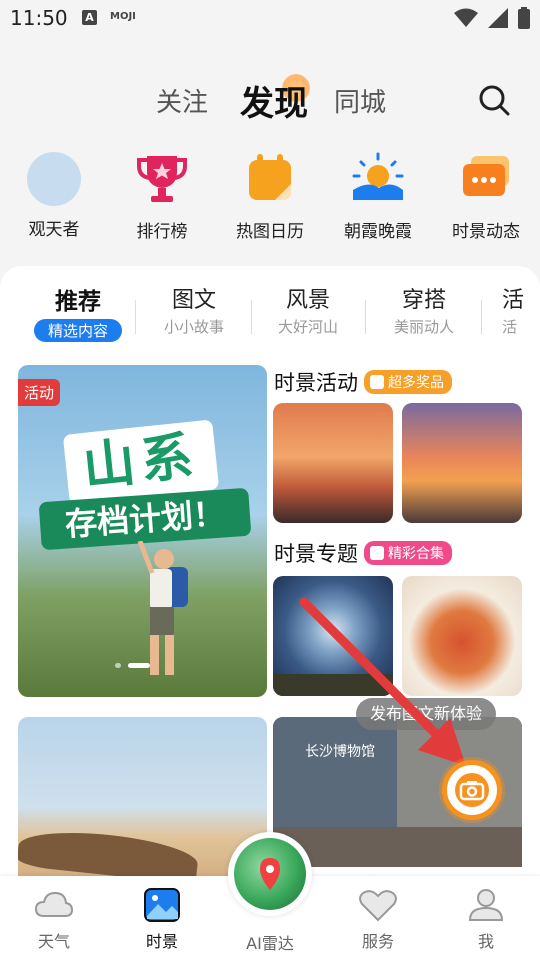 This screenshot has height=960, width=540. What do you see at coordinates (360, 100) in the screenshot?
I see `tab-same-city: 同城` at bounding box center [360, 100].